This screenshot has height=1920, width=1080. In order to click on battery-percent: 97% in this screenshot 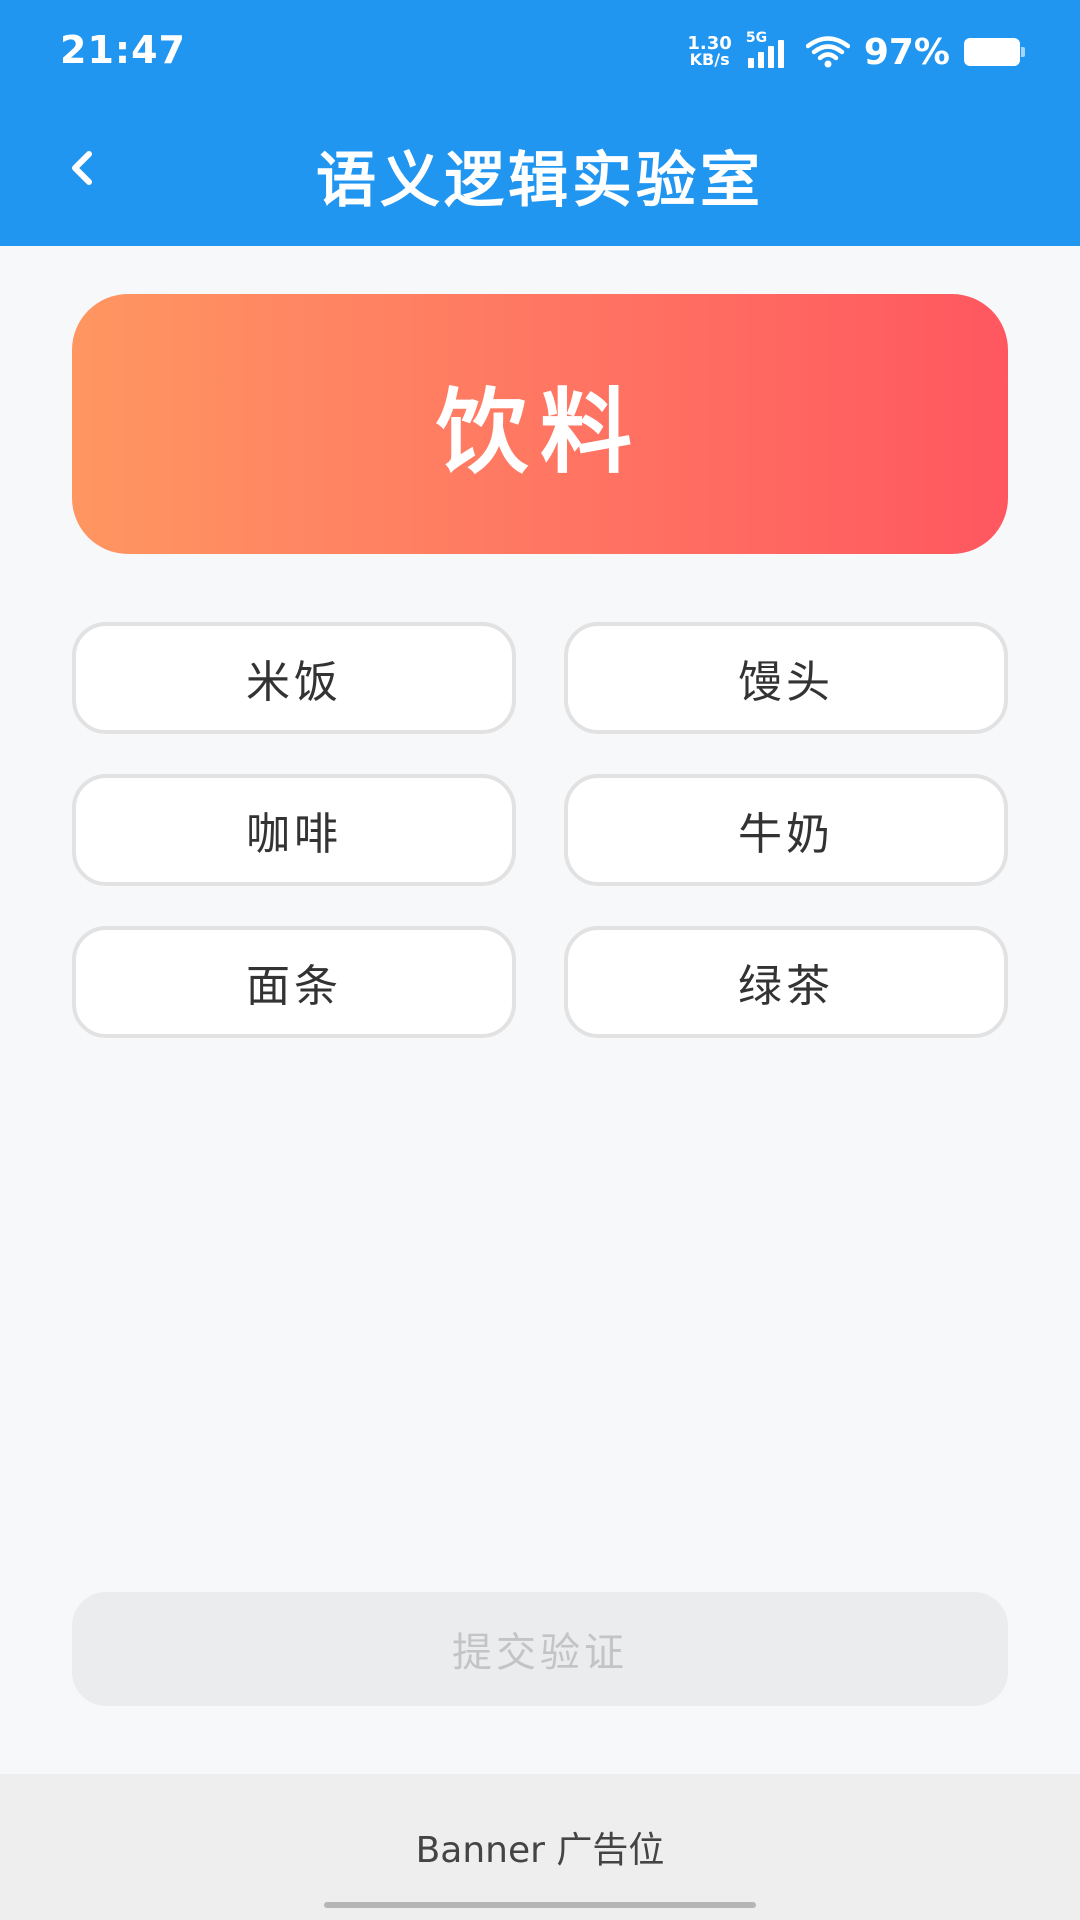, I will do `click(906, 52)`.